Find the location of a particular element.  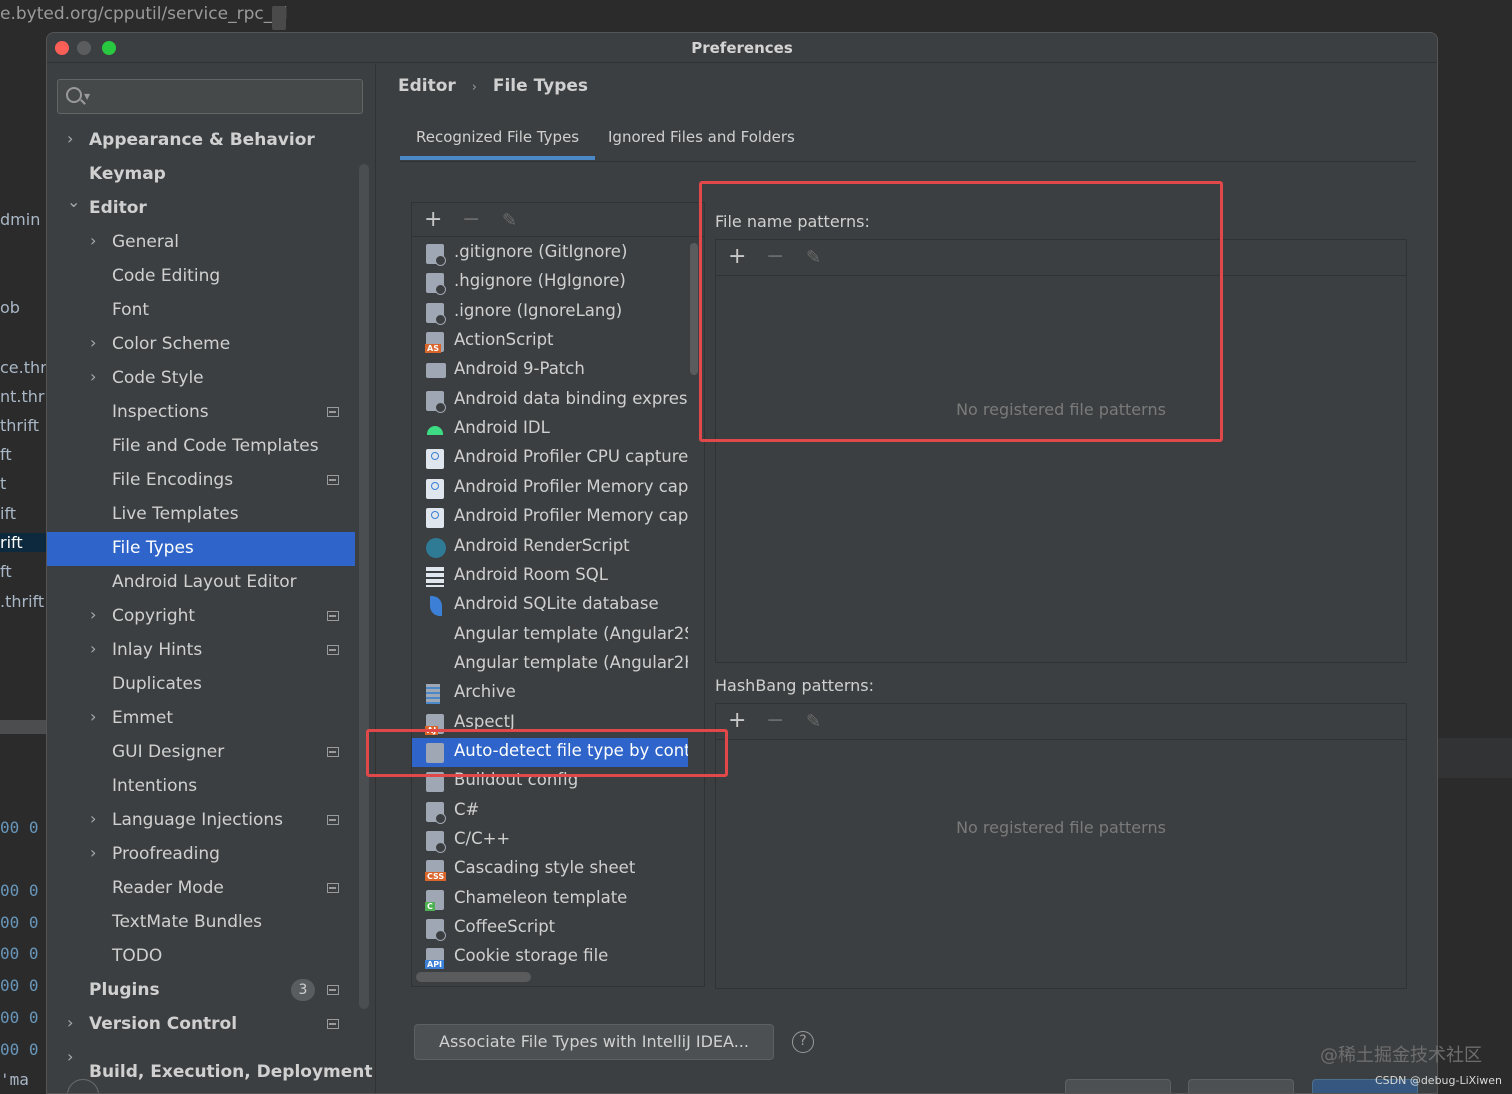

sidebar-item-live-templates: Live Templates is located at coordinates (201, 515).